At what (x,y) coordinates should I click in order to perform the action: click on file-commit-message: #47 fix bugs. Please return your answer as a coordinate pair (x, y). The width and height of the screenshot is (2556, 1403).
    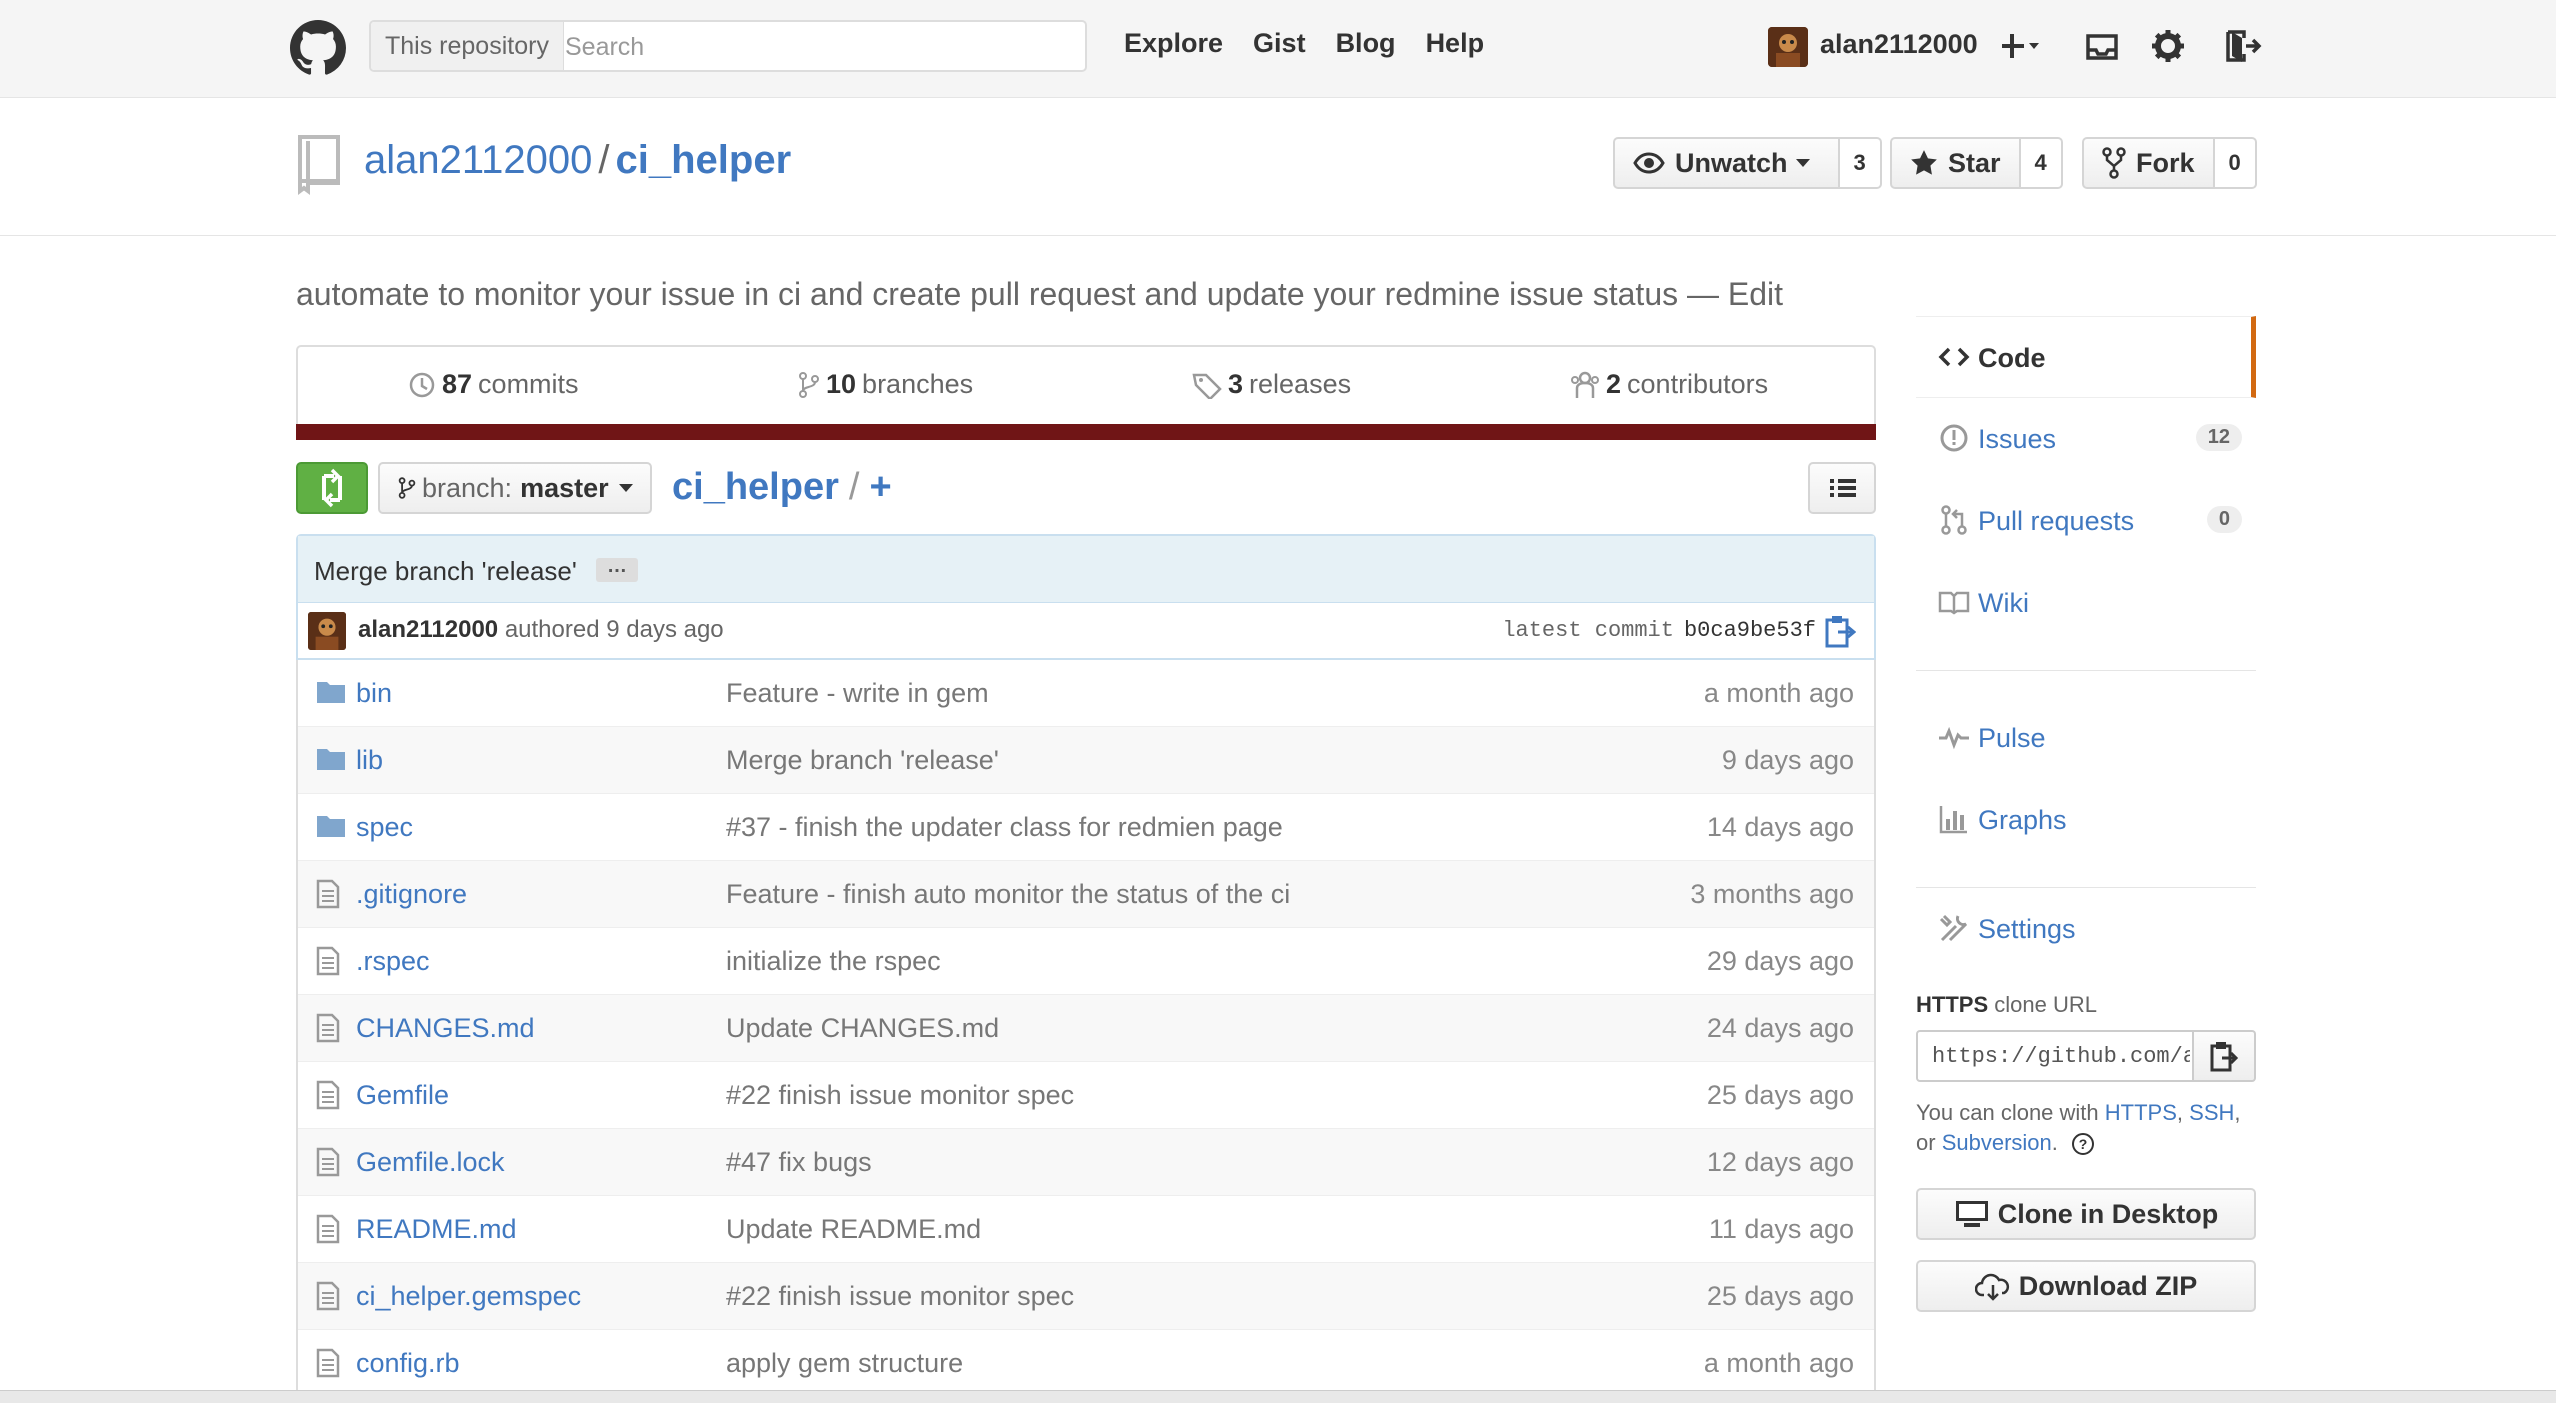
    Looking at the image, I should click on (799, 1162).